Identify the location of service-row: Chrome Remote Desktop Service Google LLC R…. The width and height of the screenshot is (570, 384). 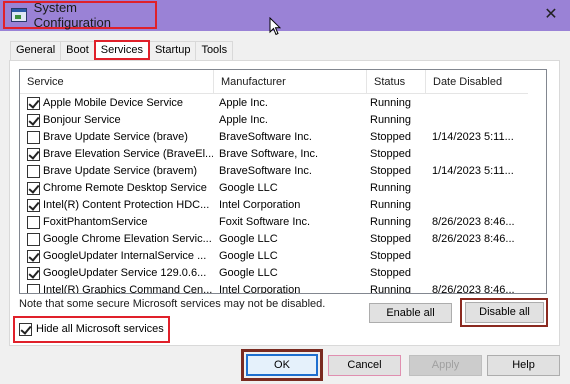
(274, 188).